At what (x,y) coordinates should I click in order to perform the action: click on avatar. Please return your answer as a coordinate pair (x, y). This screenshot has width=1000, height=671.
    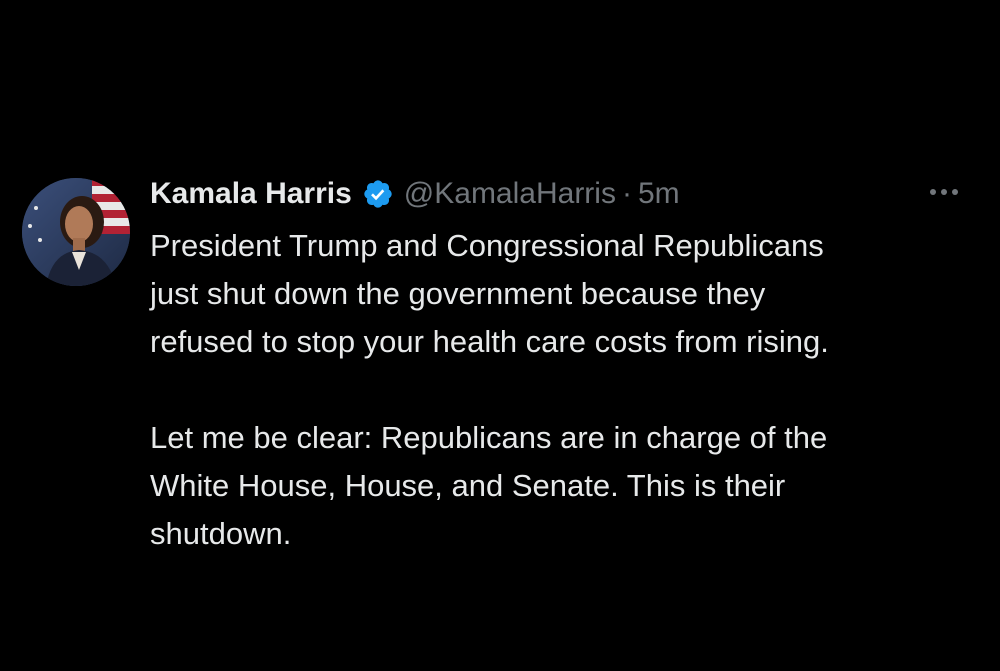
    Looking at the image, I should click on (76, 232).